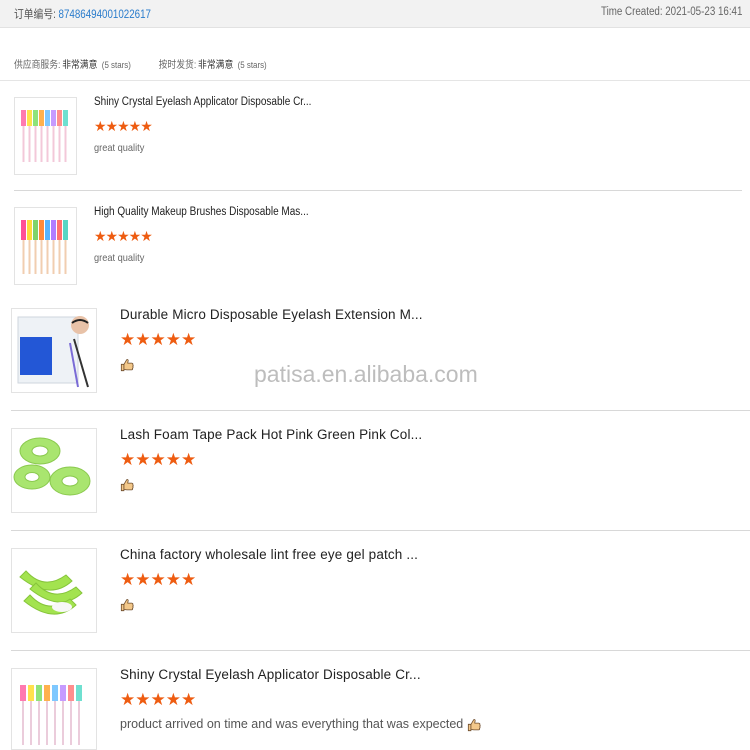 The width and height of the screenshot is (750, 750). Describe the element at coordinates (252, 65) in the screenshot. I see `on-time-delivery-count: (5 stars)` at that location.